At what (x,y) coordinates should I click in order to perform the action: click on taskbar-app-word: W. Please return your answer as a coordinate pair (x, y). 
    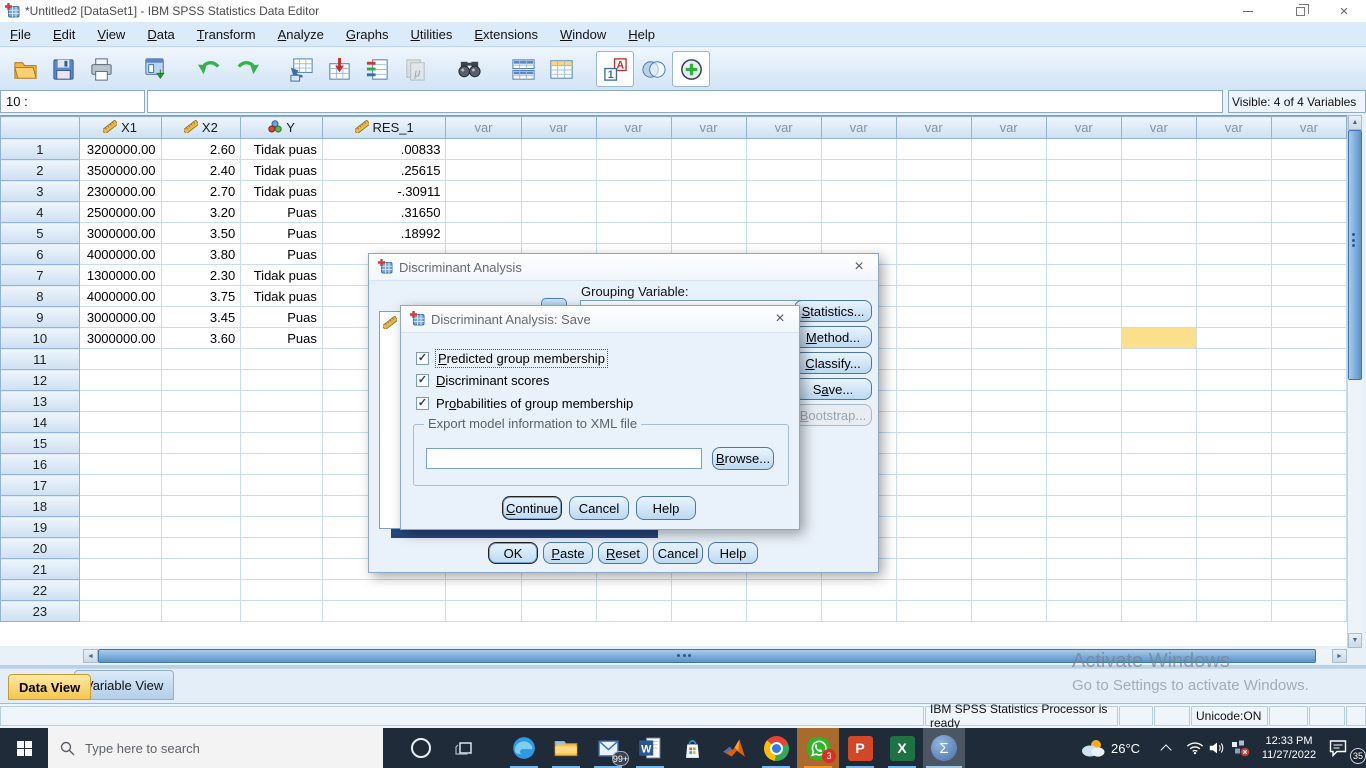
    Looking at the image, I should click on (650, 748).